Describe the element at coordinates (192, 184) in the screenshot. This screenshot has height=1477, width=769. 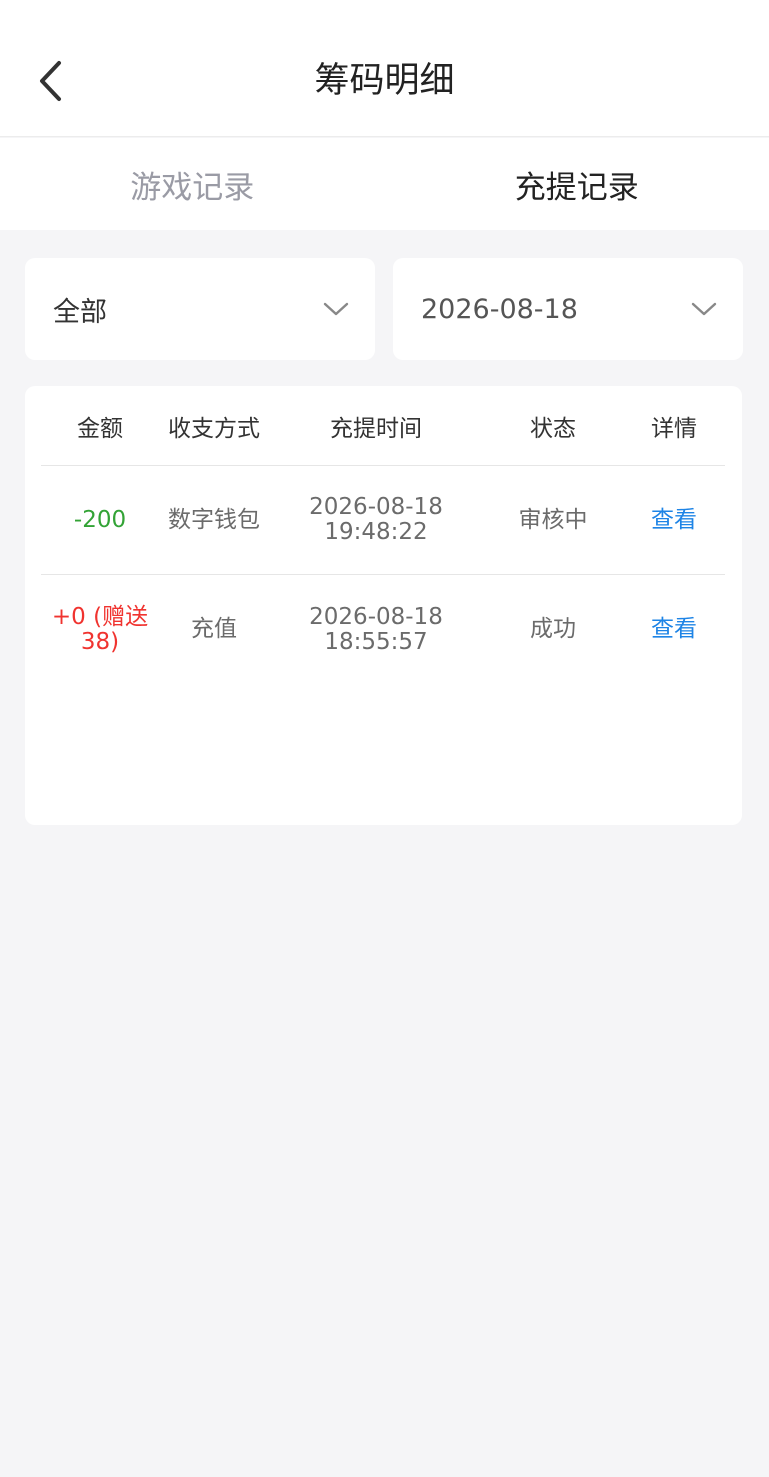
I see `tab-game-records: 游戏记录` at that location.